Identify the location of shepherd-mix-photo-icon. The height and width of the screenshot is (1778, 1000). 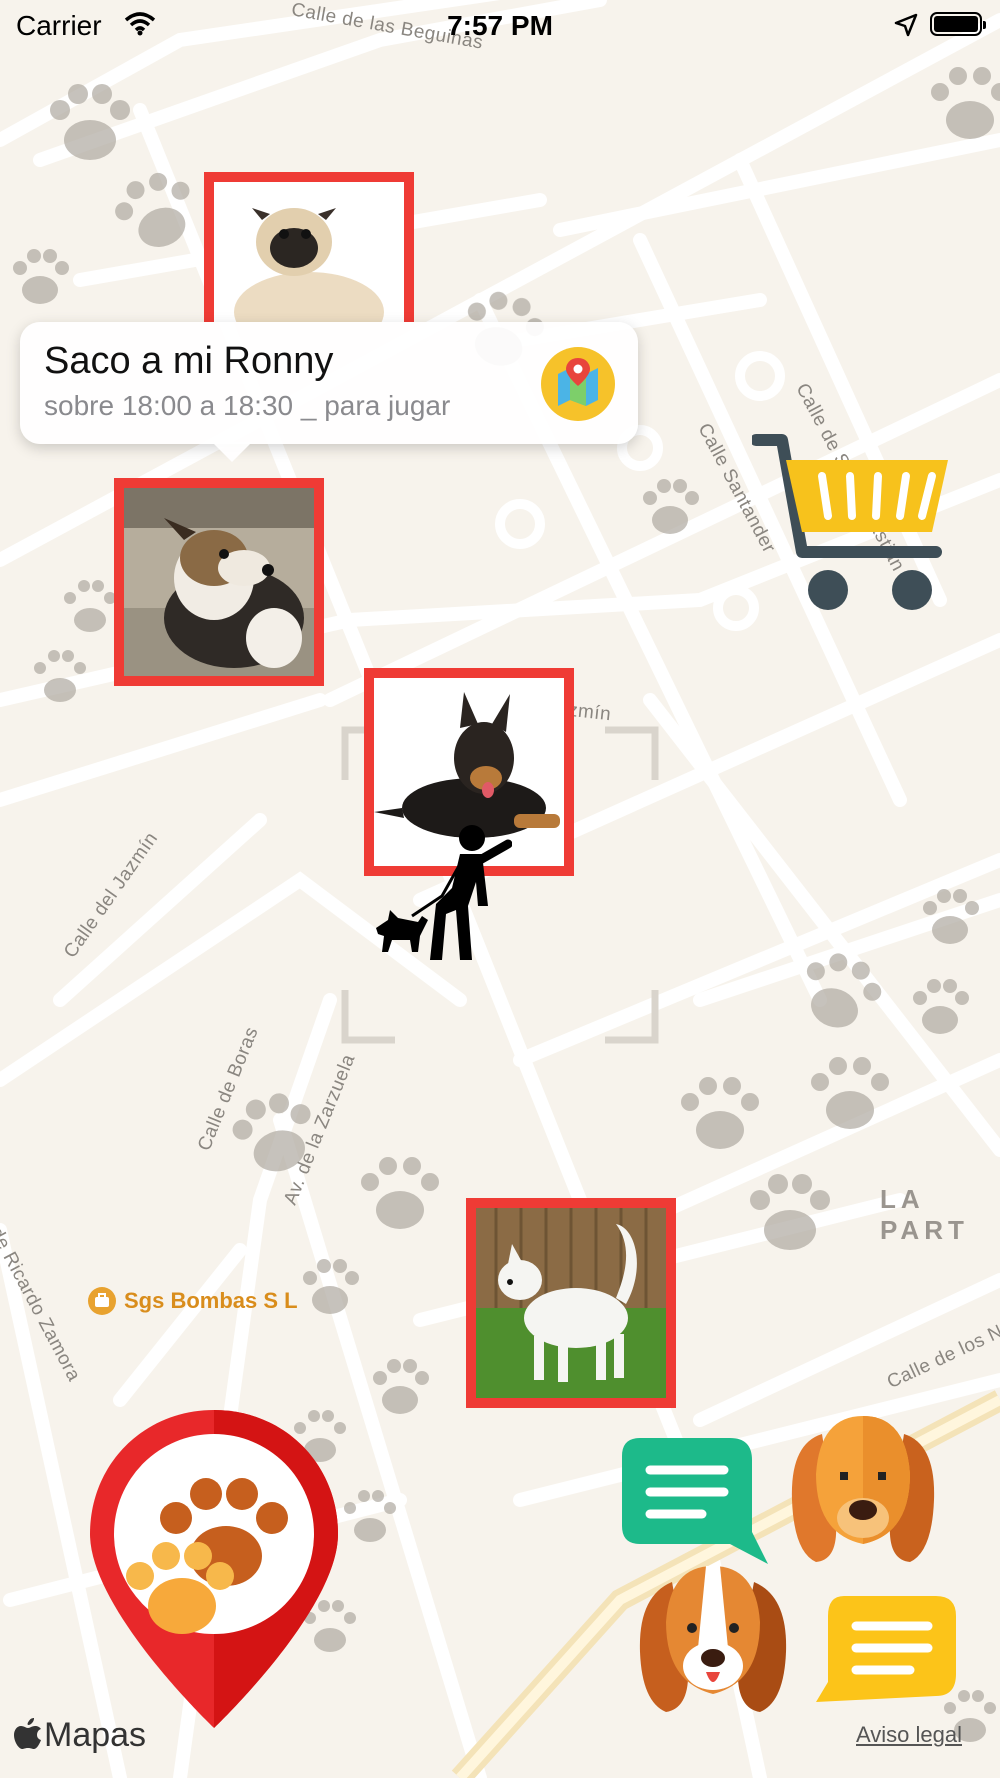
(219, 582).